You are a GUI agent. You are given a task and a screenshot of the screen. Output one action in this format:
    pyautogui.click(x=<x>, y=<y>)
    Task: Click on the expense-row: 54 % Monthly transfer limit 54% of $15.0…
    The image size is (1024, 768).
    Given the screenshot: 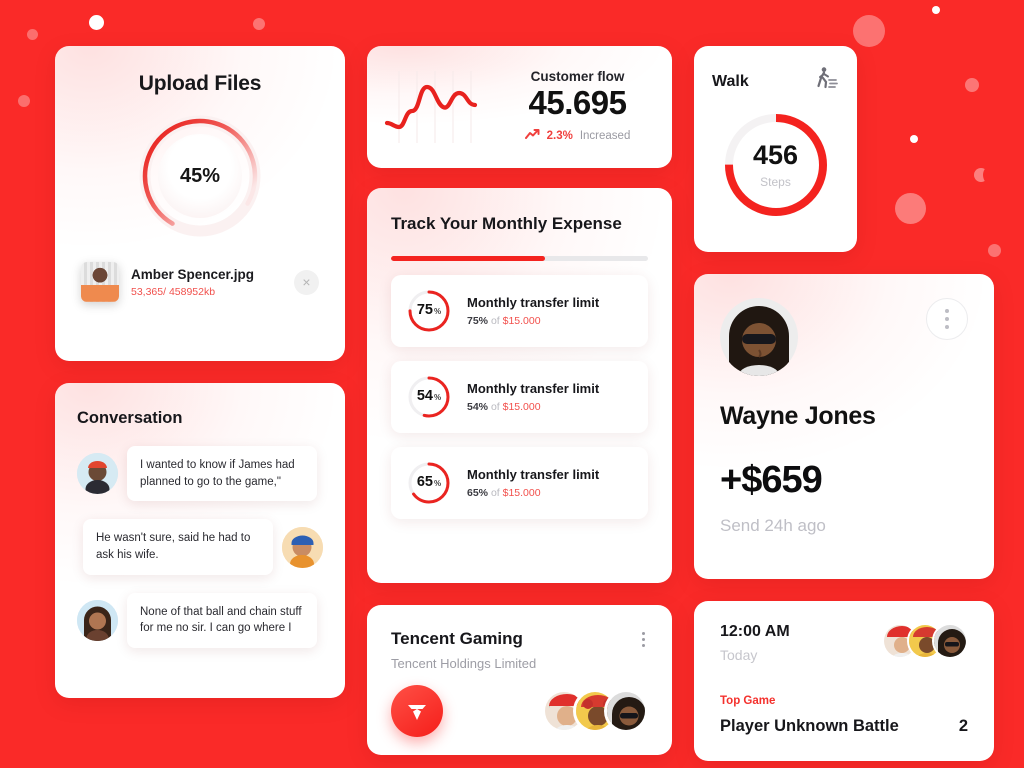 What is the action you would take?
    pyautogui.click(x=519, y=397)
    